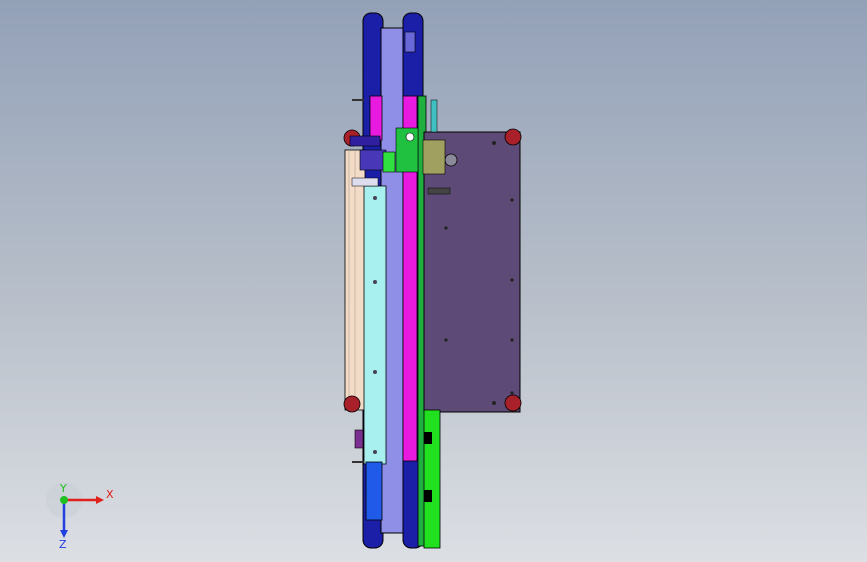 The width and height of the screenshot is (867, 562). I want to click on bottom-blue-block, so click(374, 491).